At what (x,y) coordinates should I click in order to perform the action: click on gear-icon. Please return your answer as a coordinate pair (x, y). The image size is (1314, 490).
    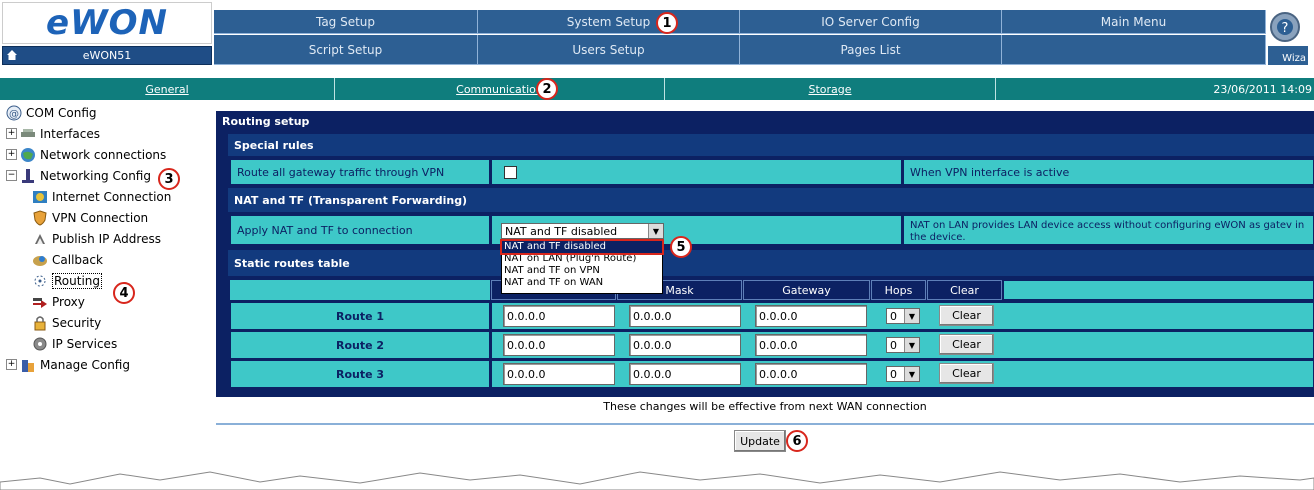
    Looking at the image, I should click on (40, 343).